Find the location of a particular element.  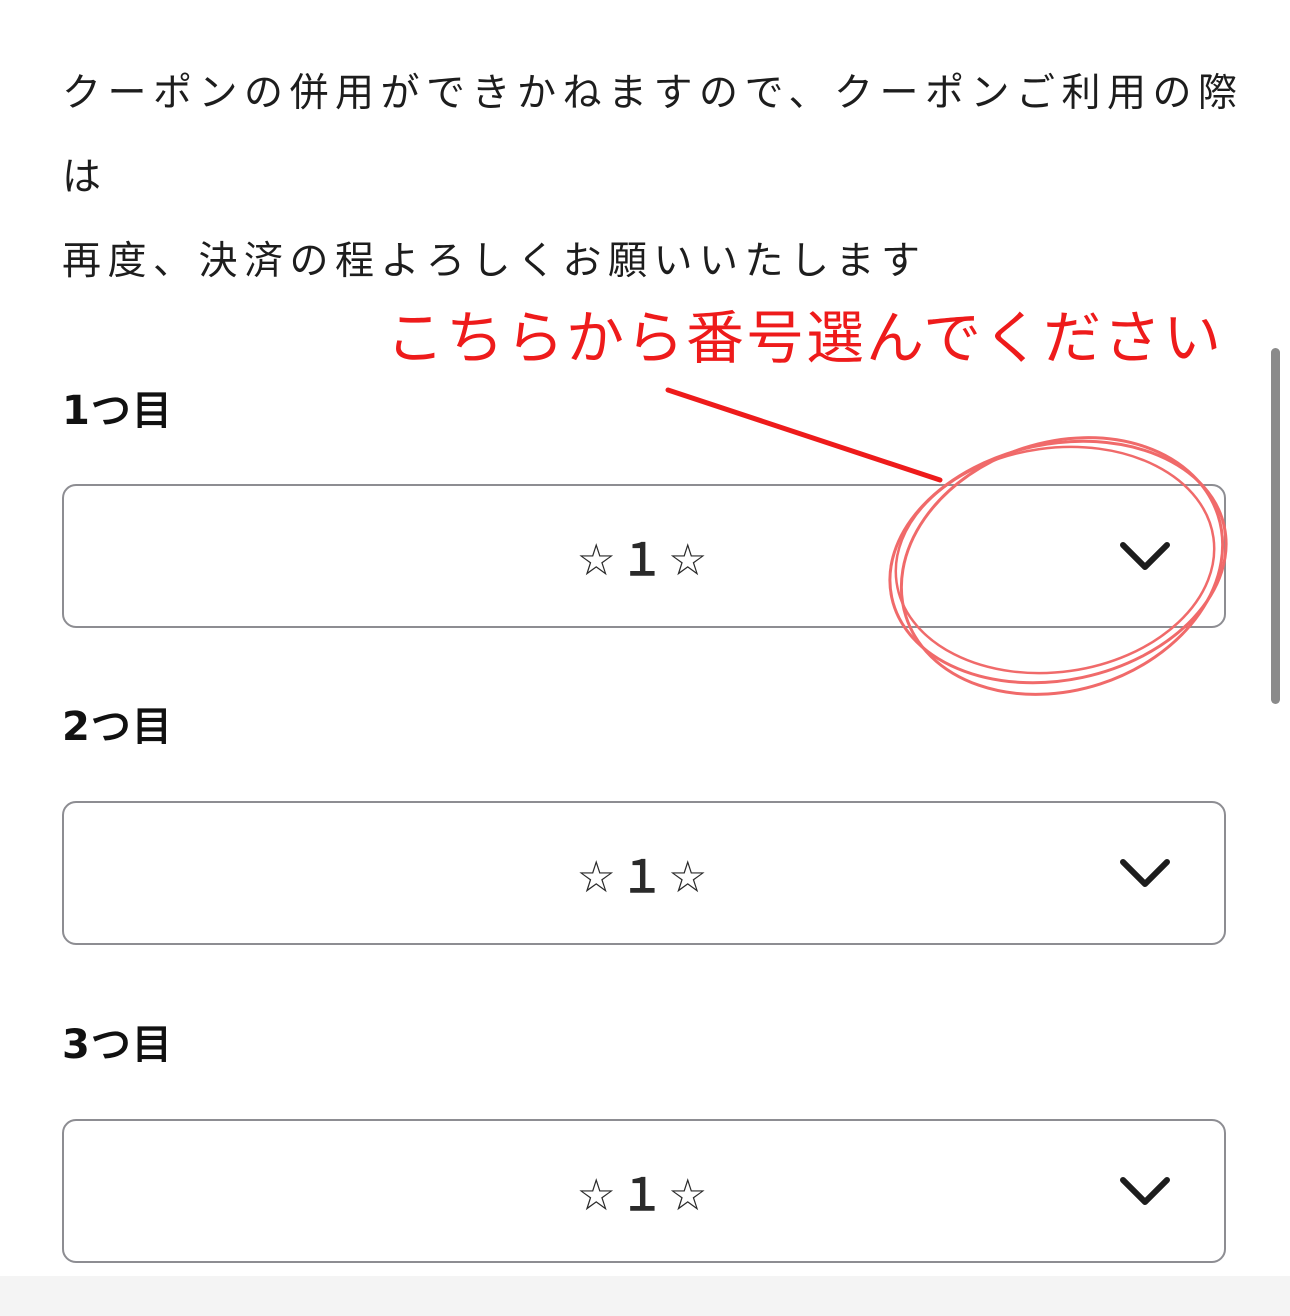

intro-line-1: クーポンの併用ができかねますので、クーポンご利用の際 is located at coordinates (653, 93).